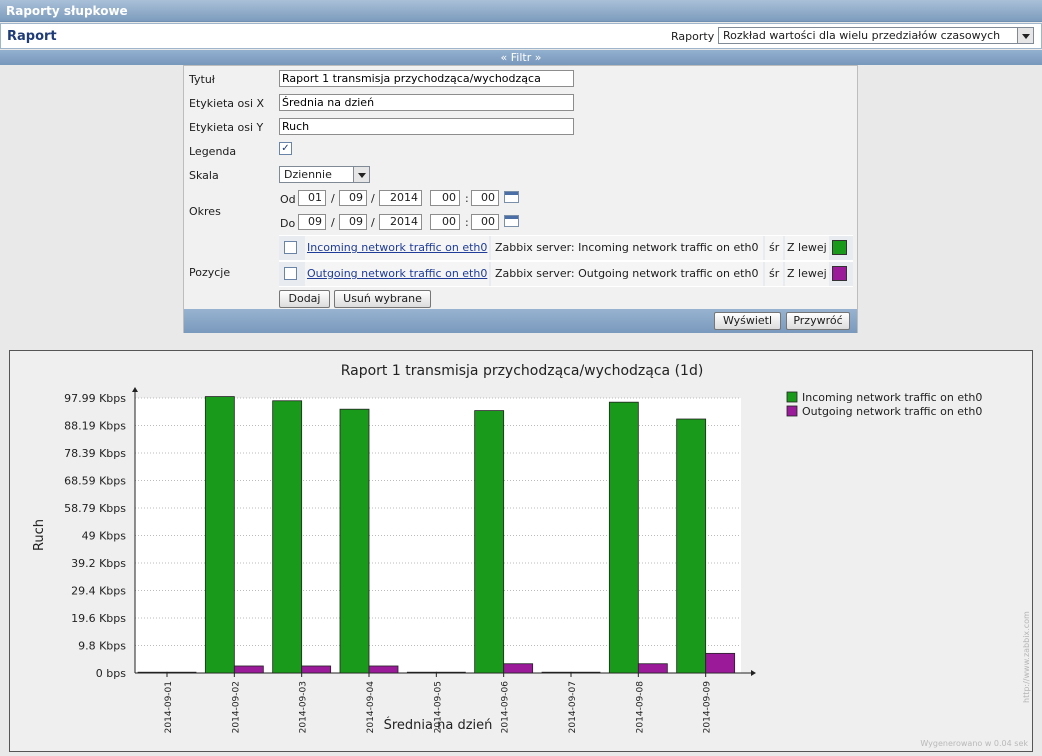  What do you see at coordinates (288, 223) in the screenshot?
I see `to-label: Do` at bounding box center [288, 223].